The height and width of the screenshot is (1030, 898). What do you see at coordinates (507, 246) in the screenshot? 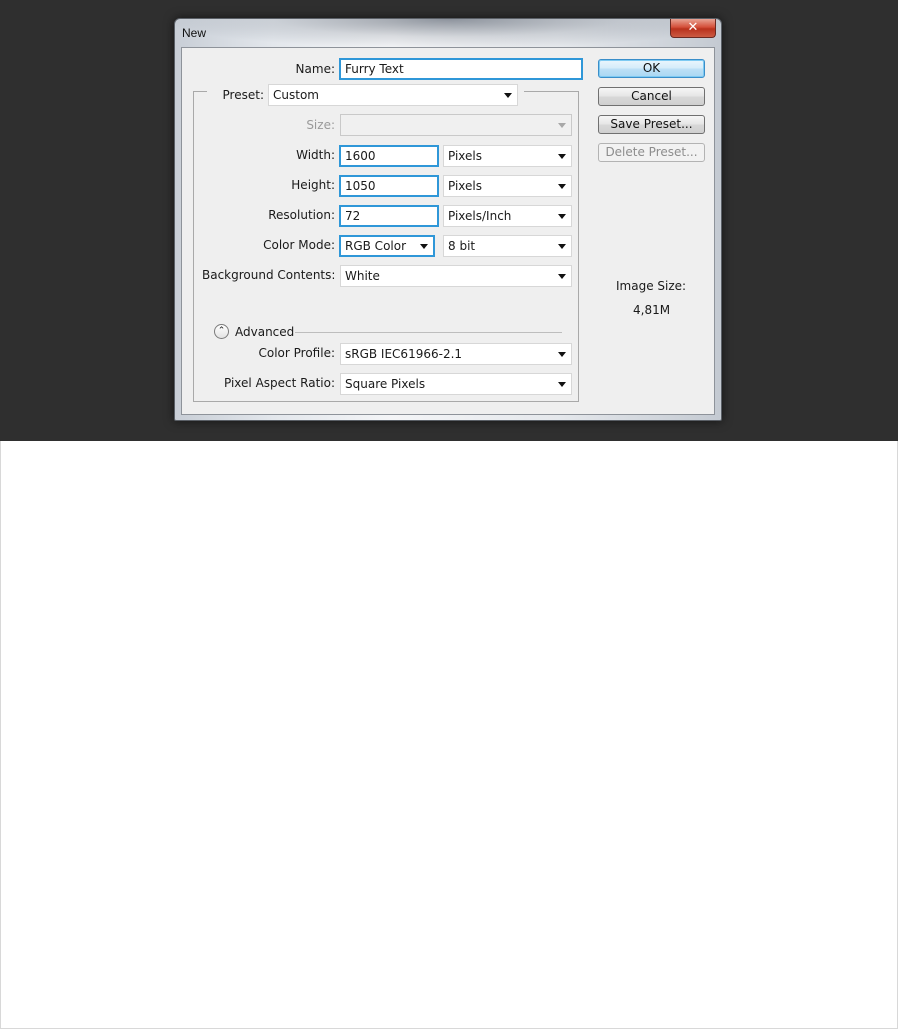
I see `bit-depth-select: 8 bit` at bounding box center [507, 246].